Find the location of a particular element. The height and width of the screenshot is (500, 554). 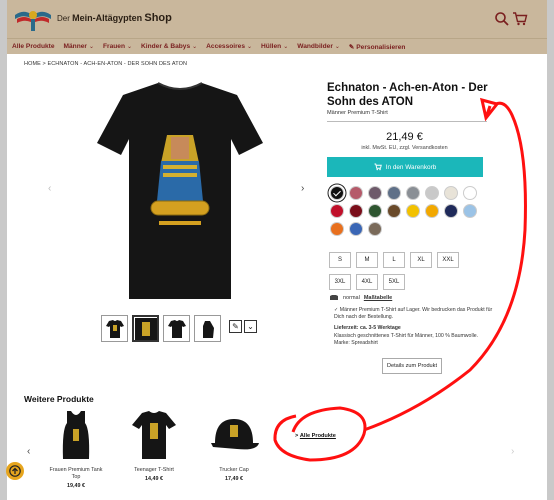

product-card: Teenager T-Shirt 14,49 € is located at coordinates (154, 445).